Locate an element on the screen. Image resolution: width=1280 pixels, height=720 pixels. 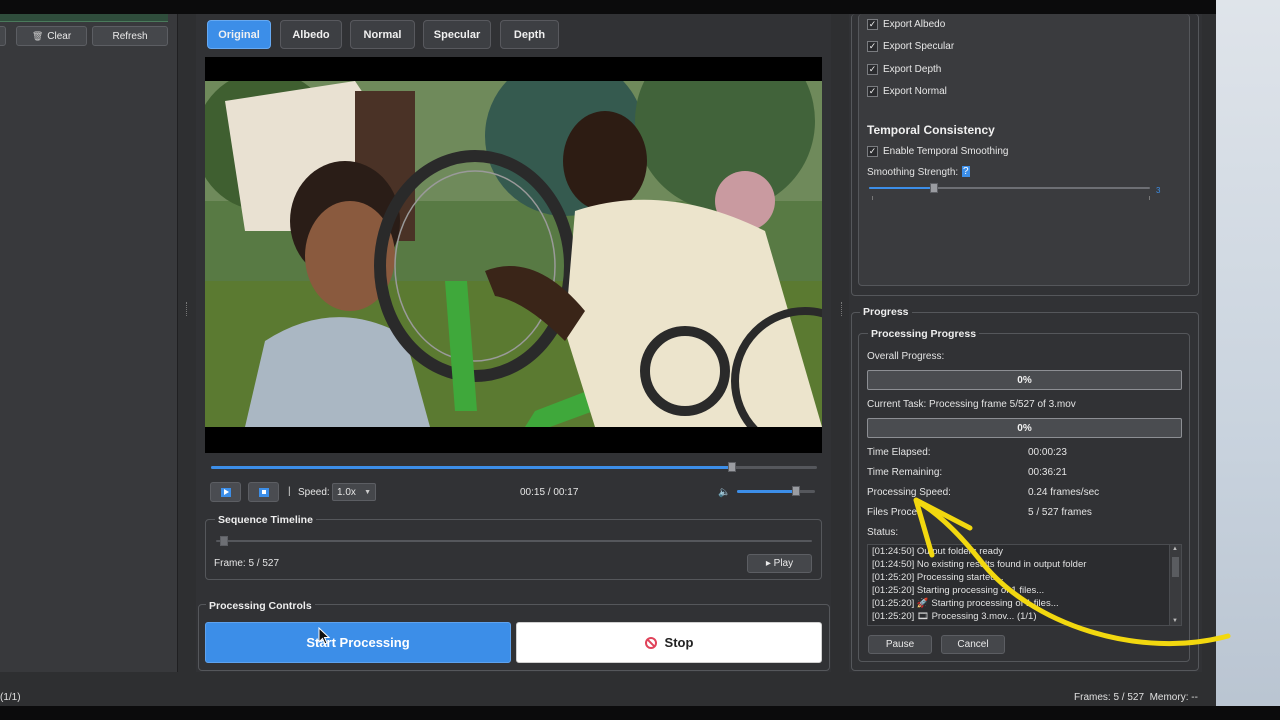
mouse-cursor-icon is located at coordinates (324, 636).